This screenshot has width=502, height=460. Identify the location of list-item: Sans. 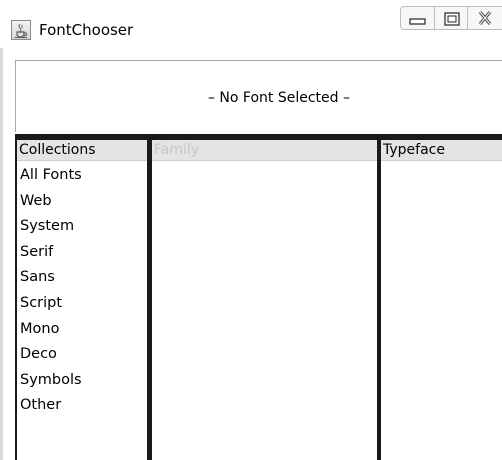
(83, 278).